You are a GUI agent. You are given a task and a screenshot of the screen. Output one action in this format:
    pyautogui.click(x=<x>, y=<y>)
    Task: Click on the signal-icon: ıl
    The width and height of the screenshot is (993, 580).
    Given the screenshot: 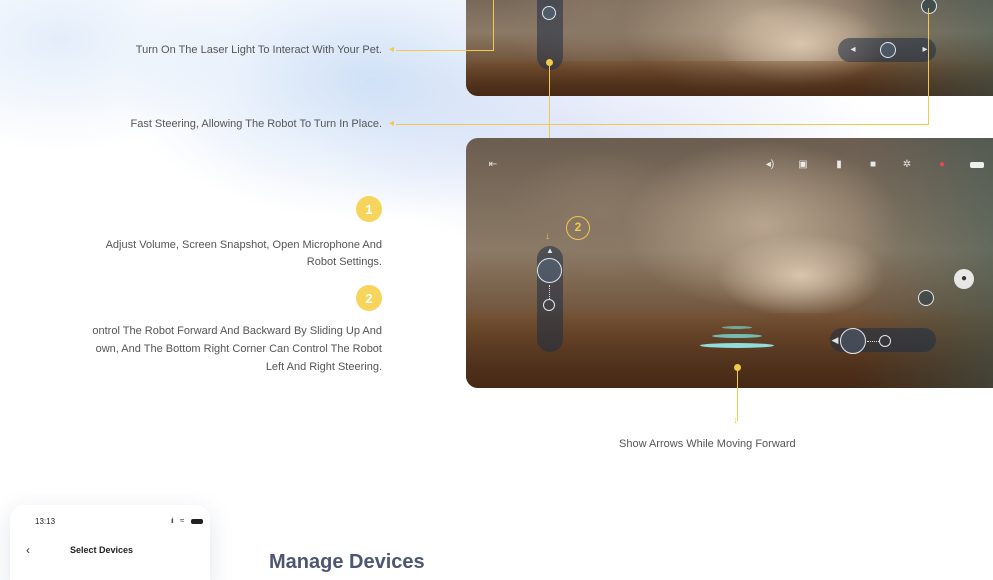 What is the action you would take?
    pyautogui.click(x=172, y=521)
    